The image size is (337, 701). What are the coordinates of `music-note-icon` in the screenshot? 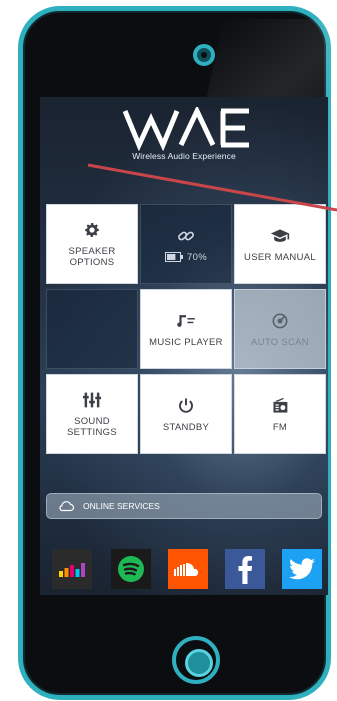 It's located at (186, 321).